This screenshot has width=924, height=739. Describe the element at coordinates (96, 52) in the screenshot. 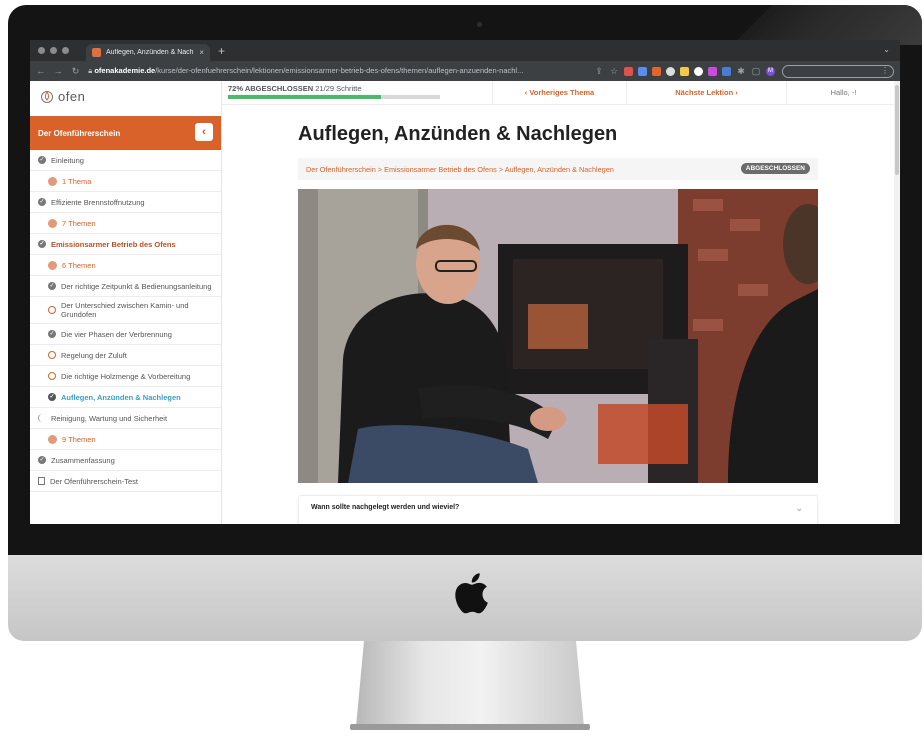

I see `favicon-icon` at that location.